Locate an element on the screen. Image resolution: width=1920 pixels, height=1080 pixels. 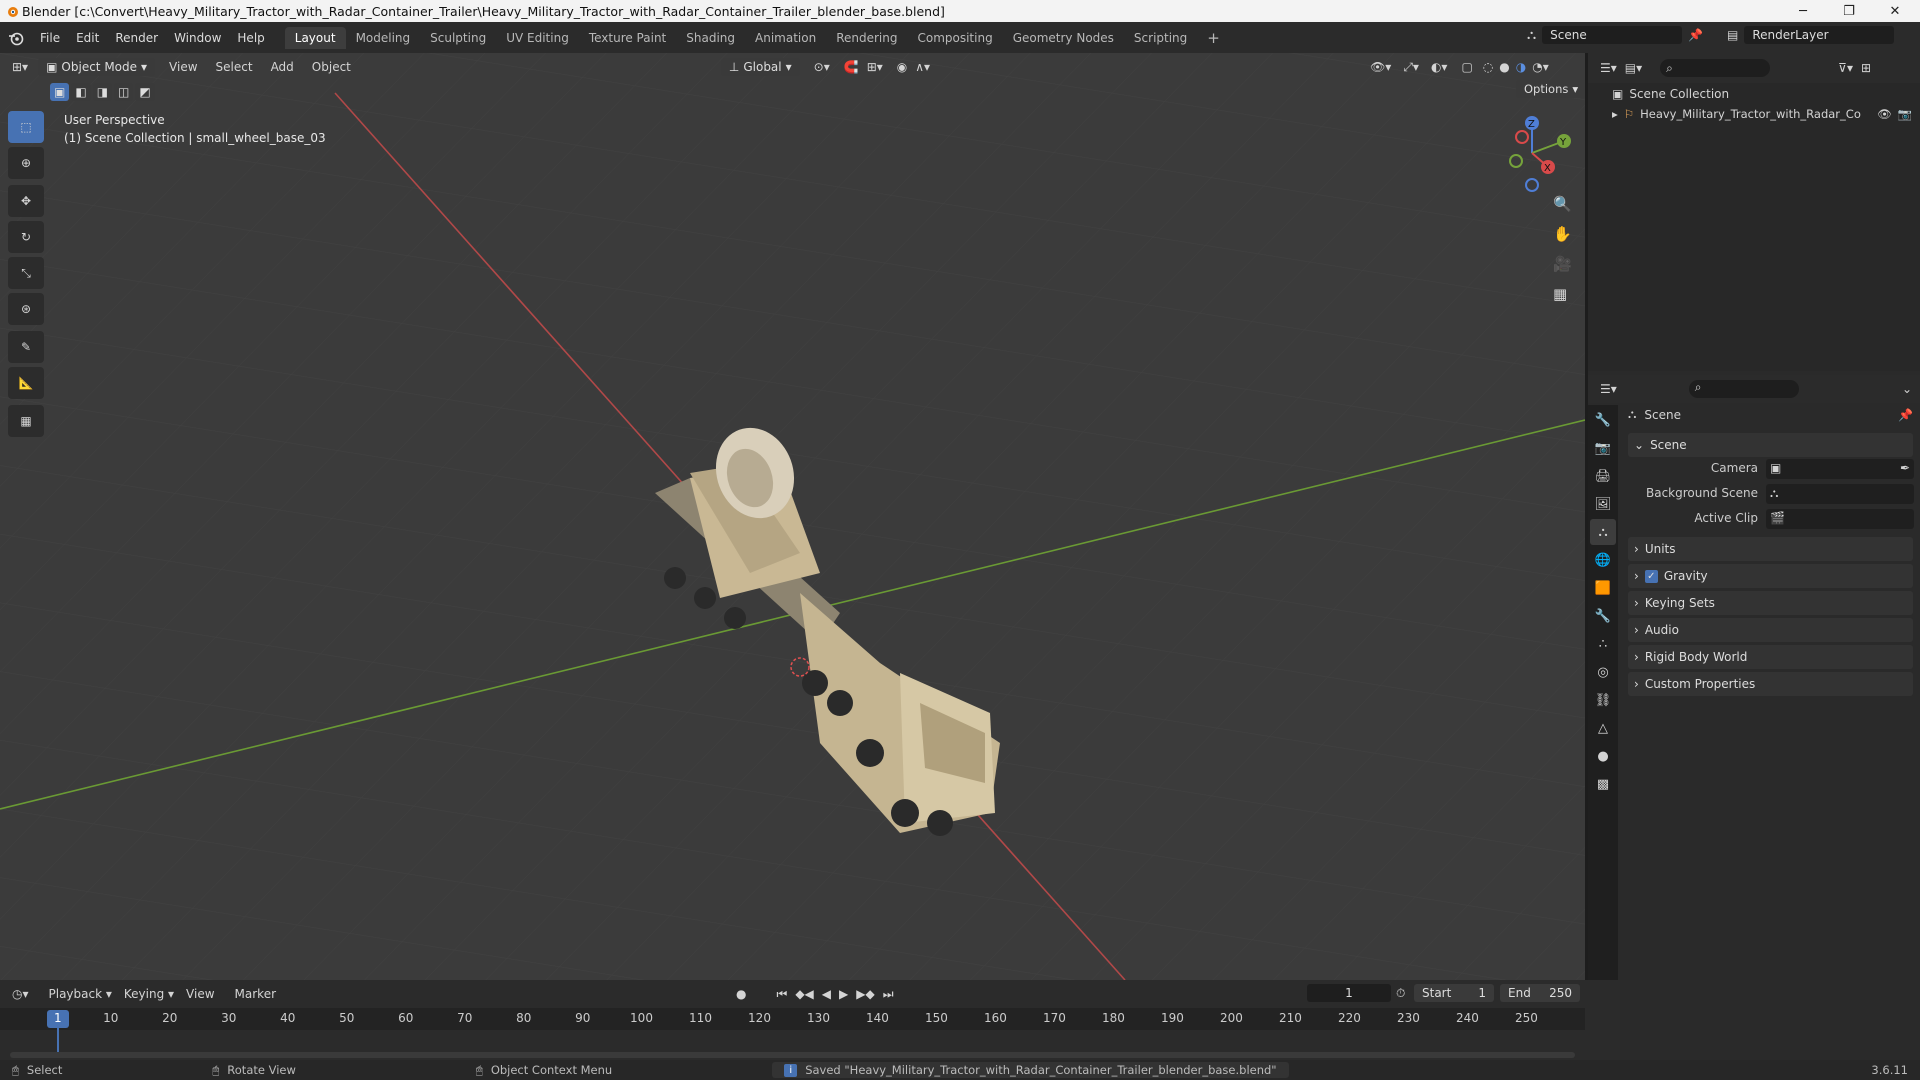
proportional-edit-icon: ◉ is located at coordinates (902, 67).